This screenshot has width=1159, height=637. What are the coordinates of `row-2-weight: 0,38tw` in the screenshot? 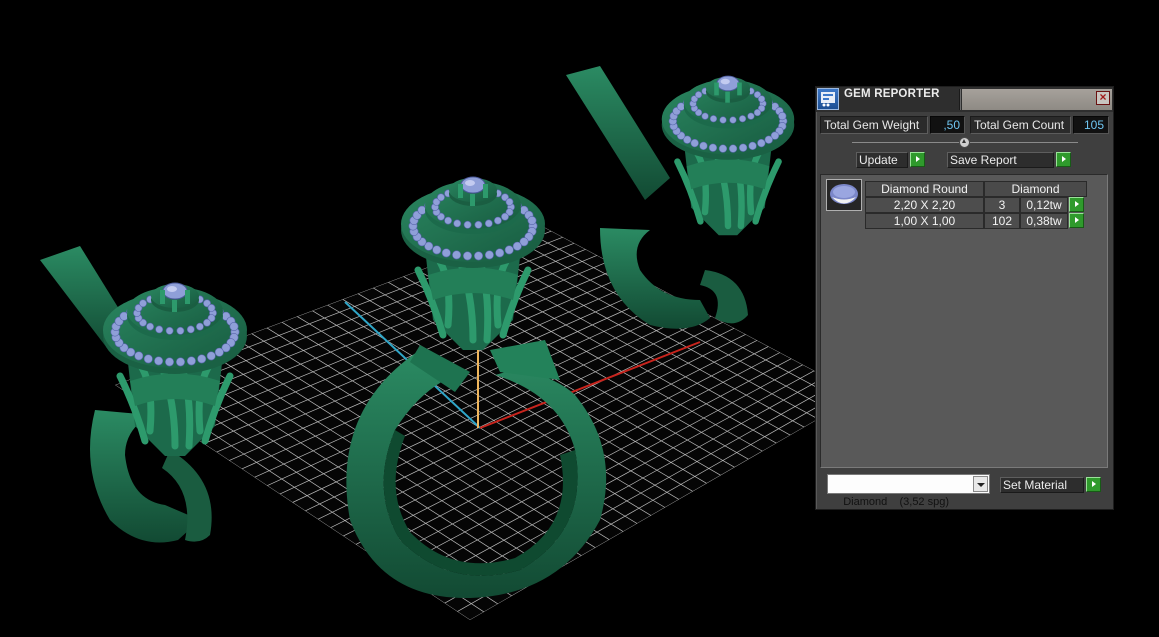 It's located at (1044, 221).